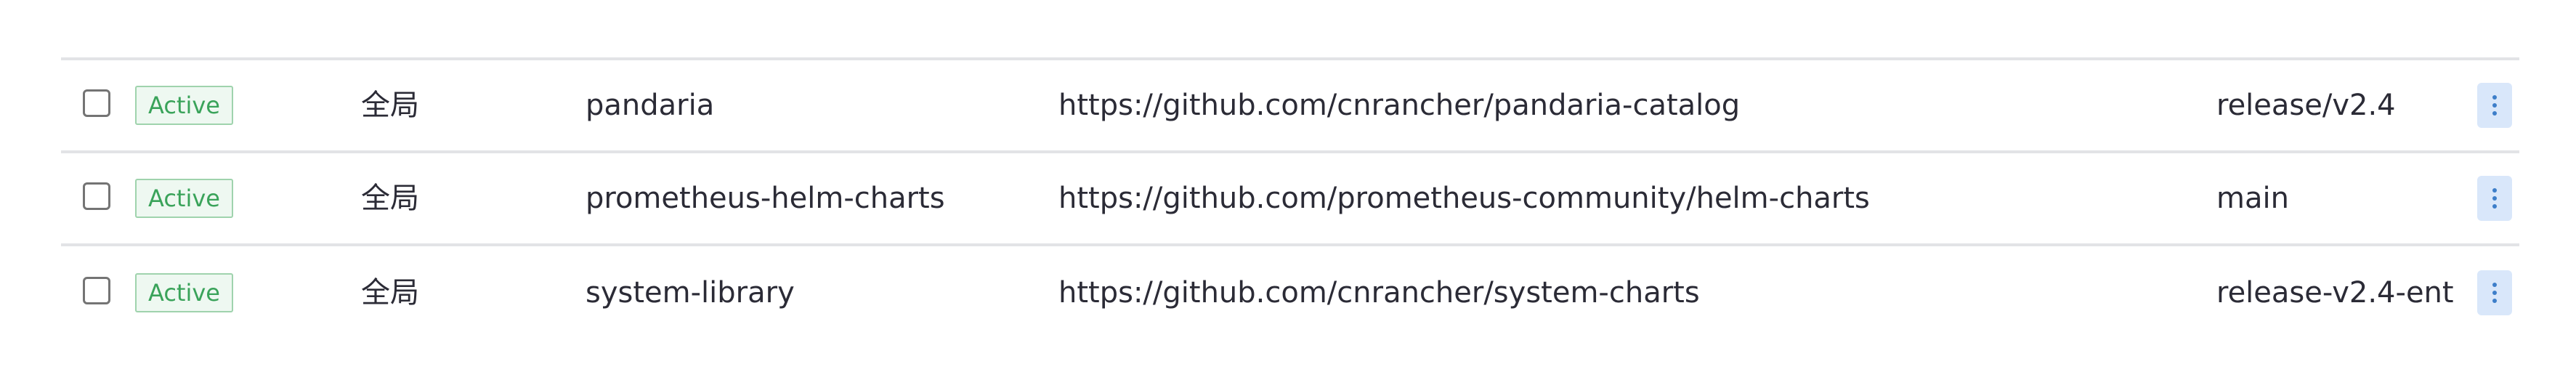 The image size is (2576, 372). I want to click on branch-cell: release-v2.4-ent, so click(2335, 293).